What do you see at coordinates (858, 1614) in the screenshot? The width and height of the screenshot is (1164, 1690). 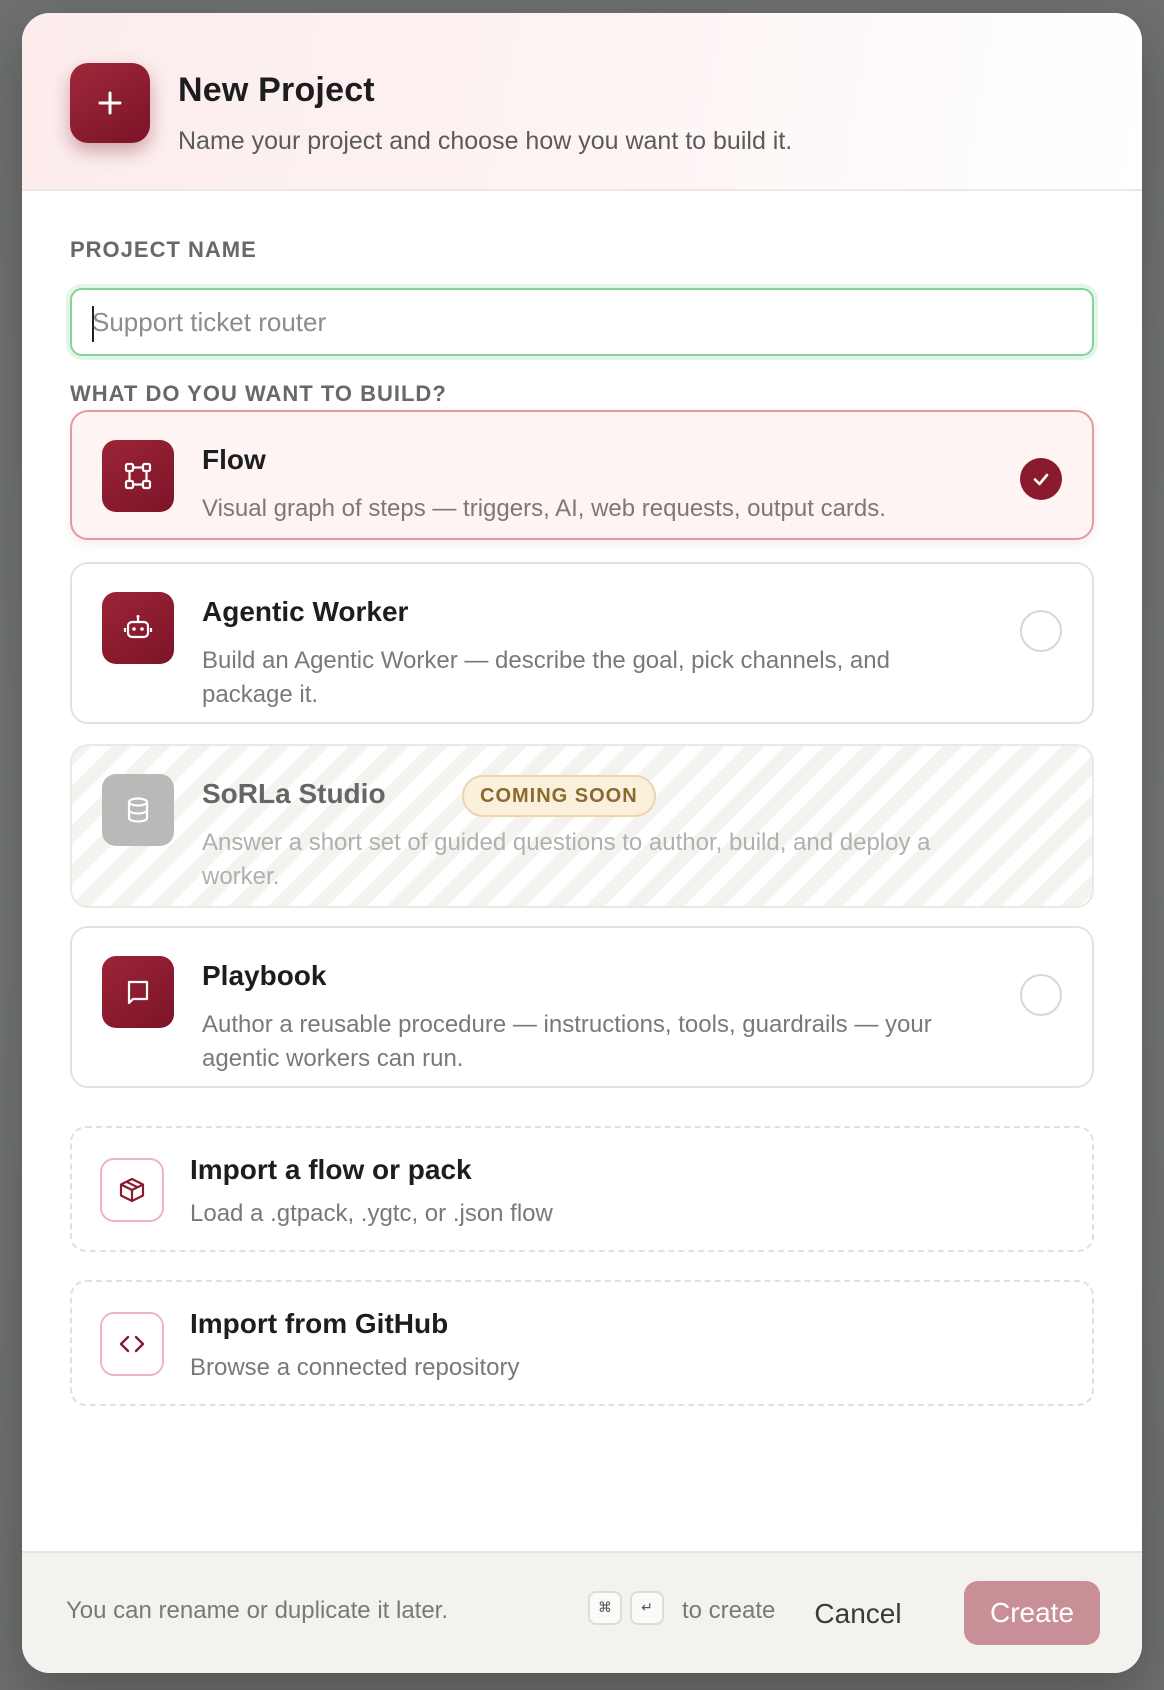 I see `cancel-button: Cancel` at bounding box center [858, 1614].